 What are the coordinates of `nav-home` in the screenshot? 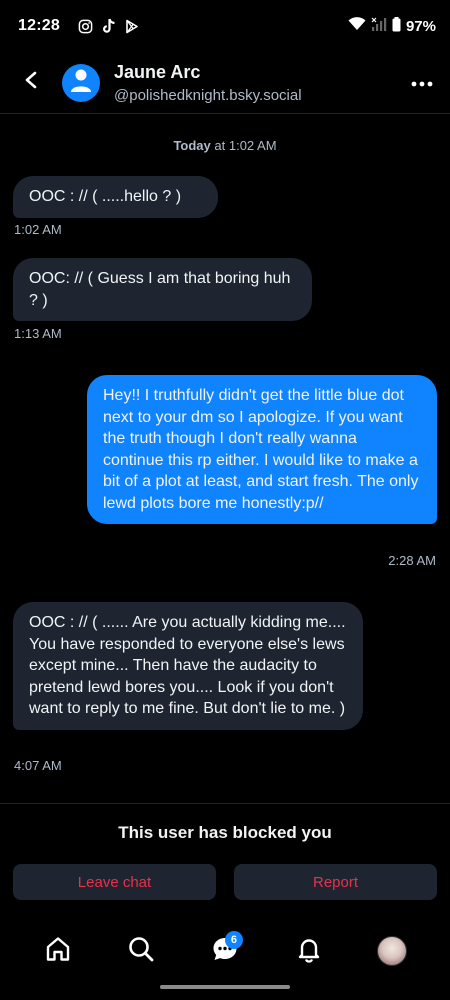 It's located at (58, 951).